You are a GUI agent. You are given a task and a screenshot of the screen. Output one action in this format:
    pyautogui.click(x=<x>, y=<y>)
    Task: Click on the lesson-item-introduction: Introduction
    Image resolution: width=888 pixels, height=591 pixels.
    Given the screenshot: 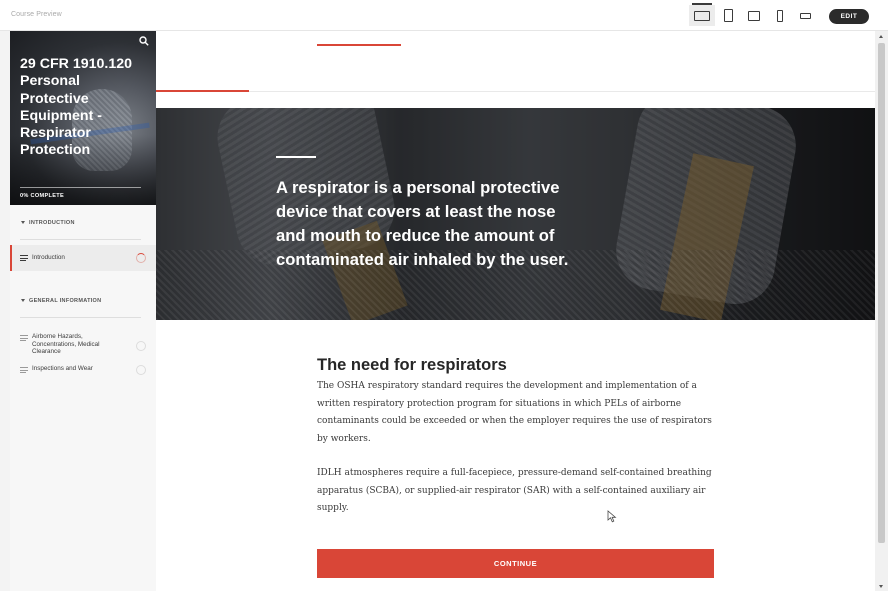 What is the action you would take?
    pyautogui.click(x=83, y=258)
    